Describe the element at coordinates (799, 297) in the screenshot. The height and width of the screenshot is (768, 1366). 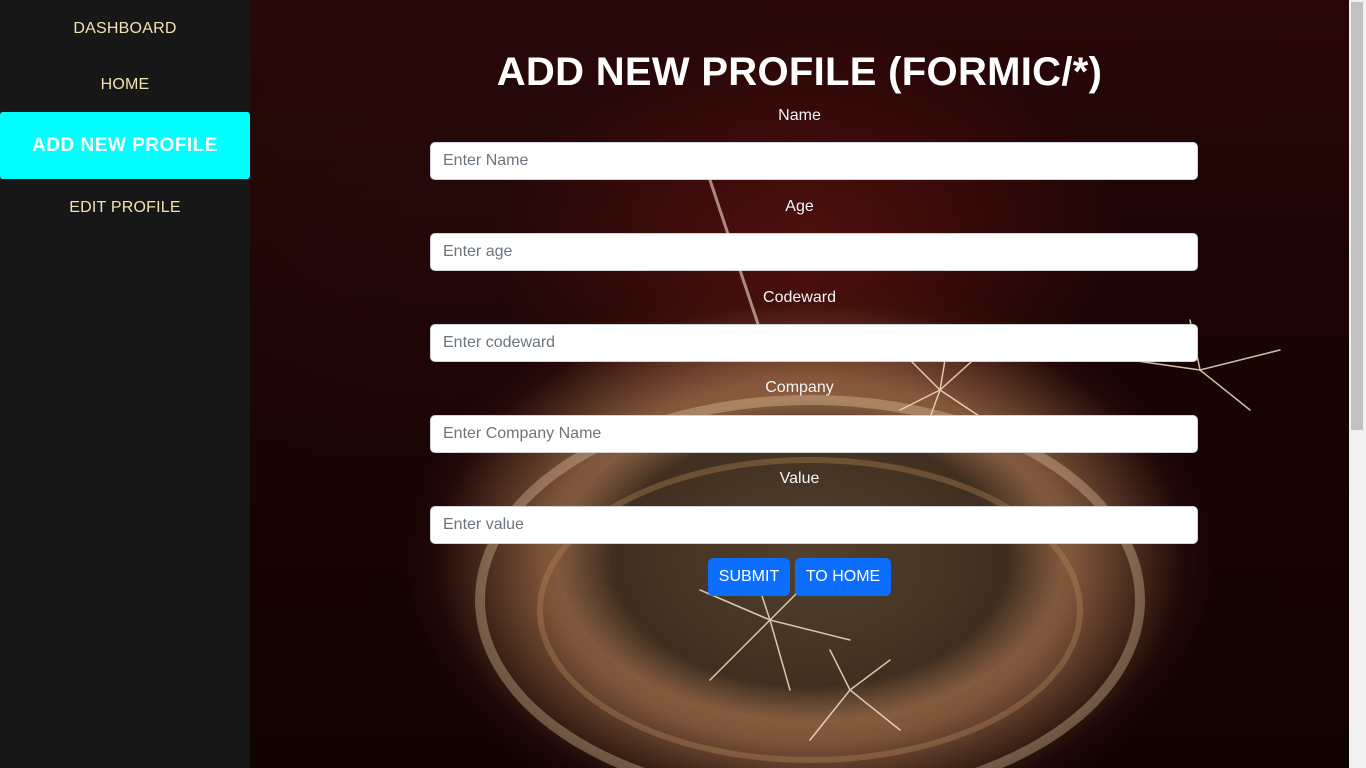
I see `codeward-label: Codeward` at that location.